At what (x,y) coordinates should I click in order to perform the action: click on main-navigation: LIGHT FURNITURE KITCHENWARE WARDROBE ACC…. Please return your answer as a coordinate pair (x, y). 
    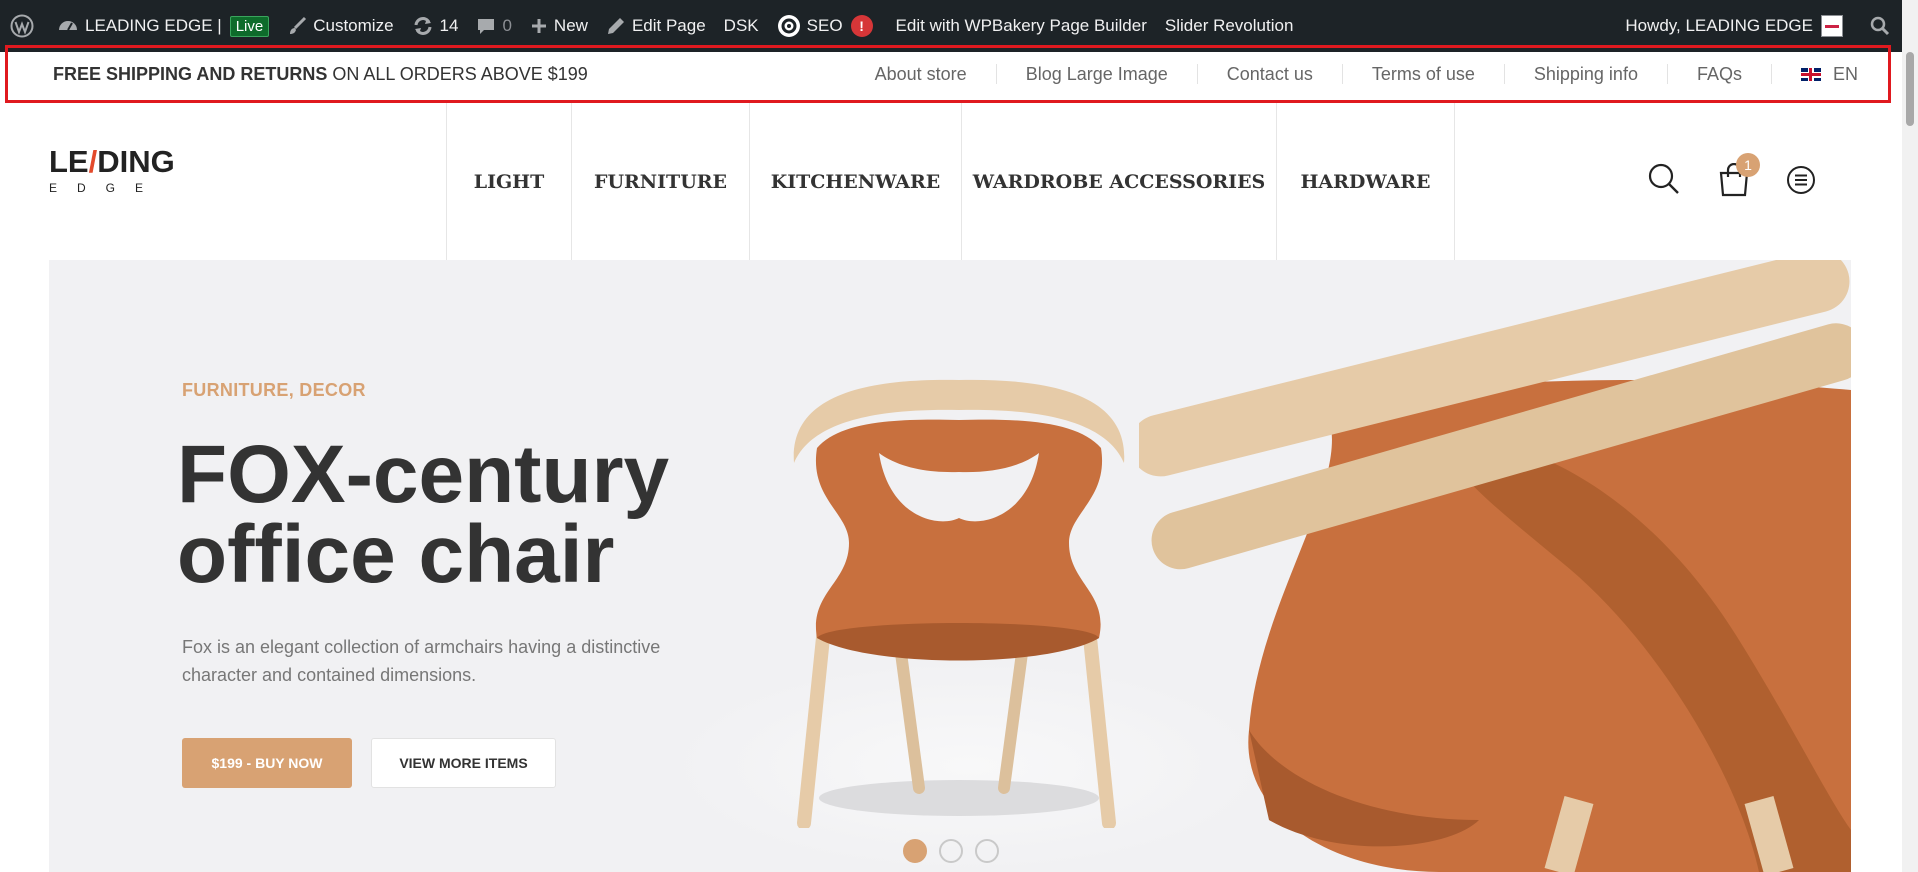
    Looking at the image, I should click on (950, 181).